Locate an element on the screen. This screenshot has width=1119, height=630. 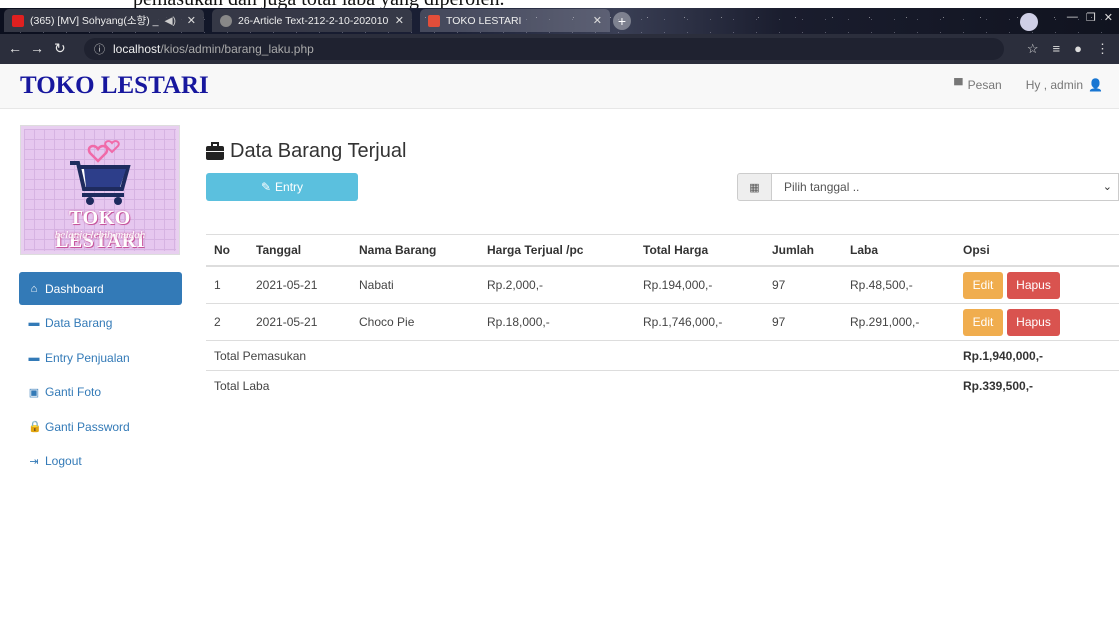
column-header: Tanggal is located at coordinates (299, 250).